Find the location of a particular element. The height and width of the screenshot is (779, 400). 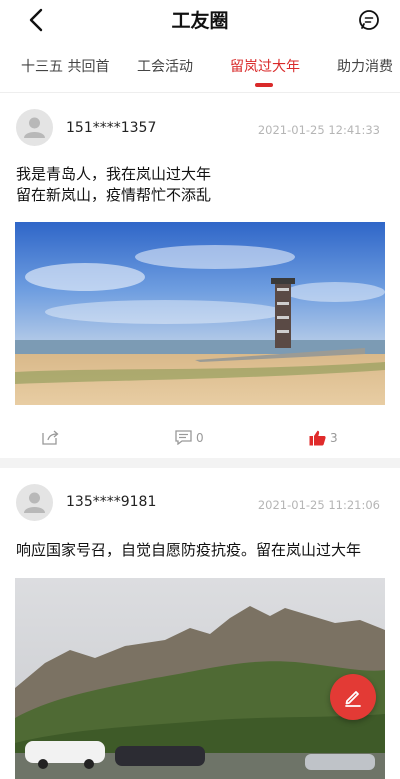

tab-union-activities: 工会活动 is located at coordinates (165, 66).